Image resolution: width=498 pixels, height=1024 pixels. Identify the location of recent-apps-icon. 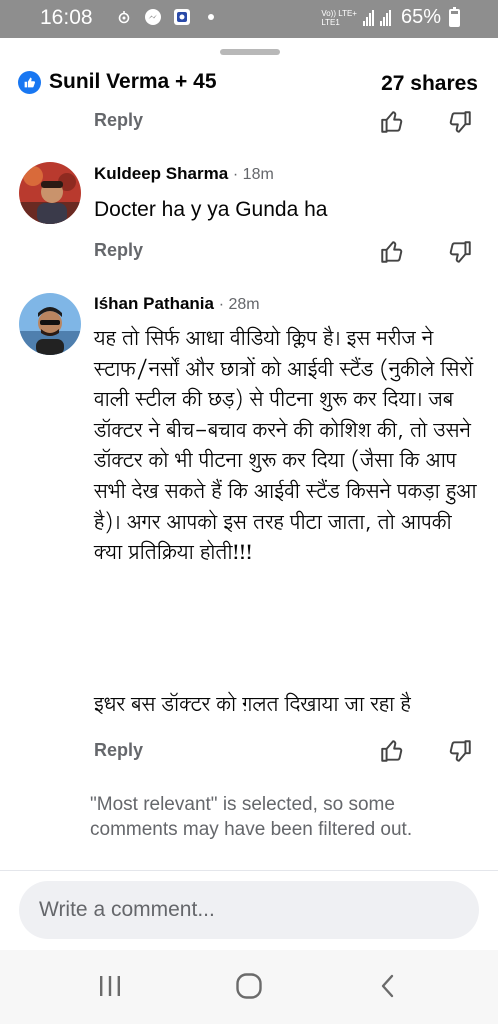
(110, 986).